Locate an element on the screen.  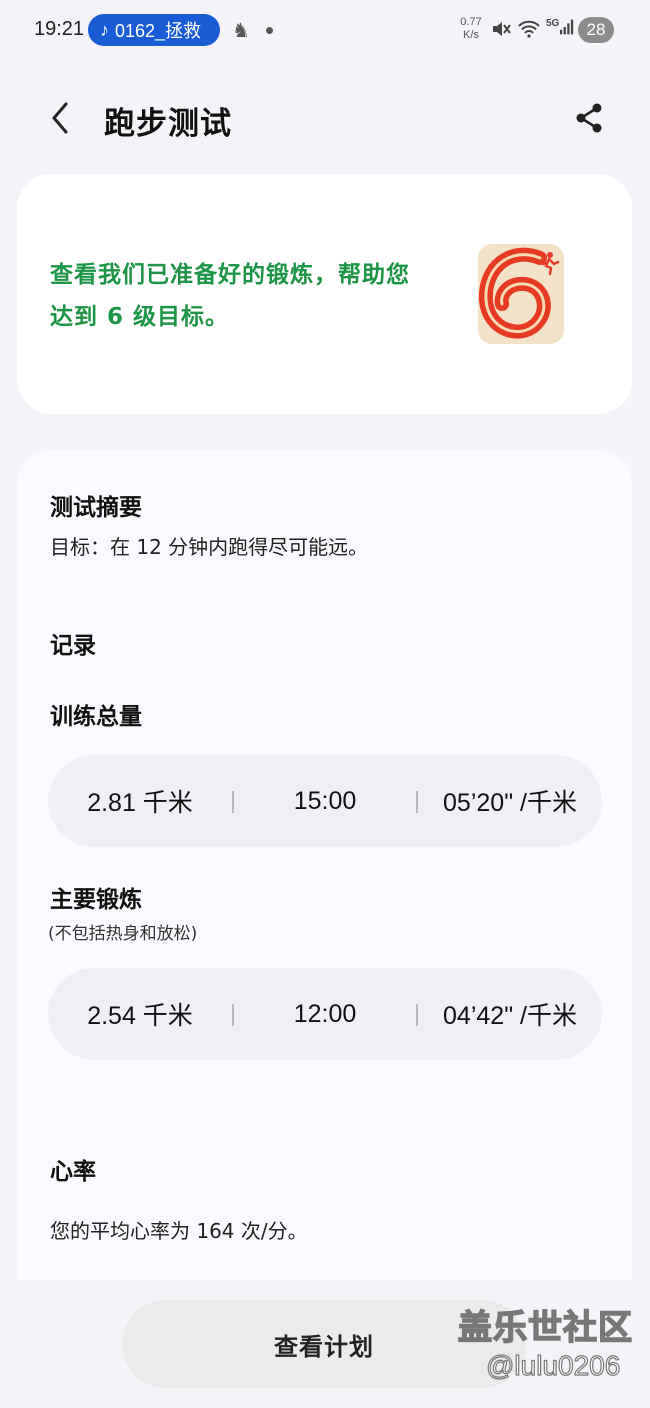
total-pace: 05’20" /千米 is located at coordinates (510, 803).